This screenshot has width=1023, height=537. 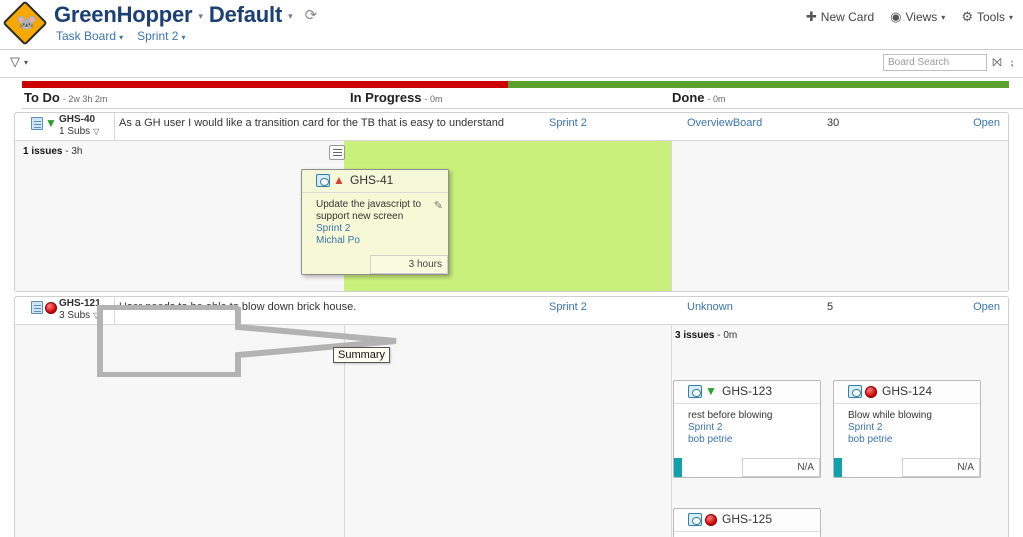 What do you see at coordinates (371, 180) in the screenshot?
I see `card-issue-key: GHS-41` at bounding box center [371, 180].